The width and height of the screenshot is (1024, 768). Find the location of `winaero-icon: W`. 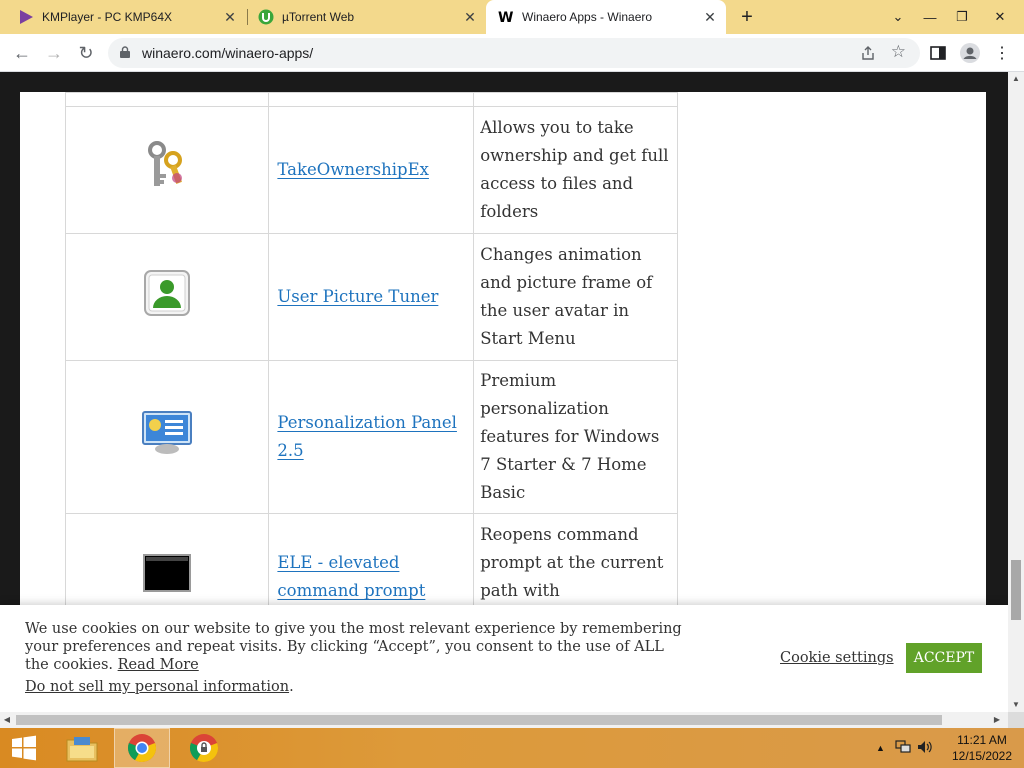

winaero-icon: W is located at coordinates (506, 17).